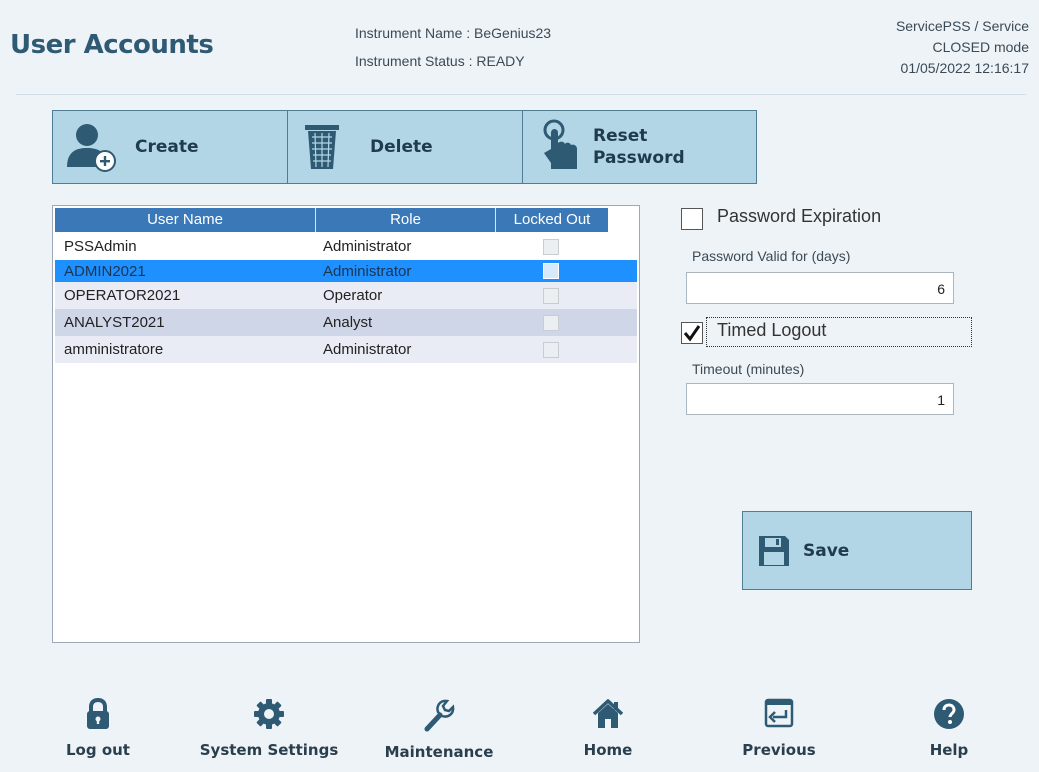 The height and width of the screenshot is (772, 1039). Describe the element at coordinates (439, 752) in the screenshot. I see `nav-maintenance-label: Maintenance` at that location.